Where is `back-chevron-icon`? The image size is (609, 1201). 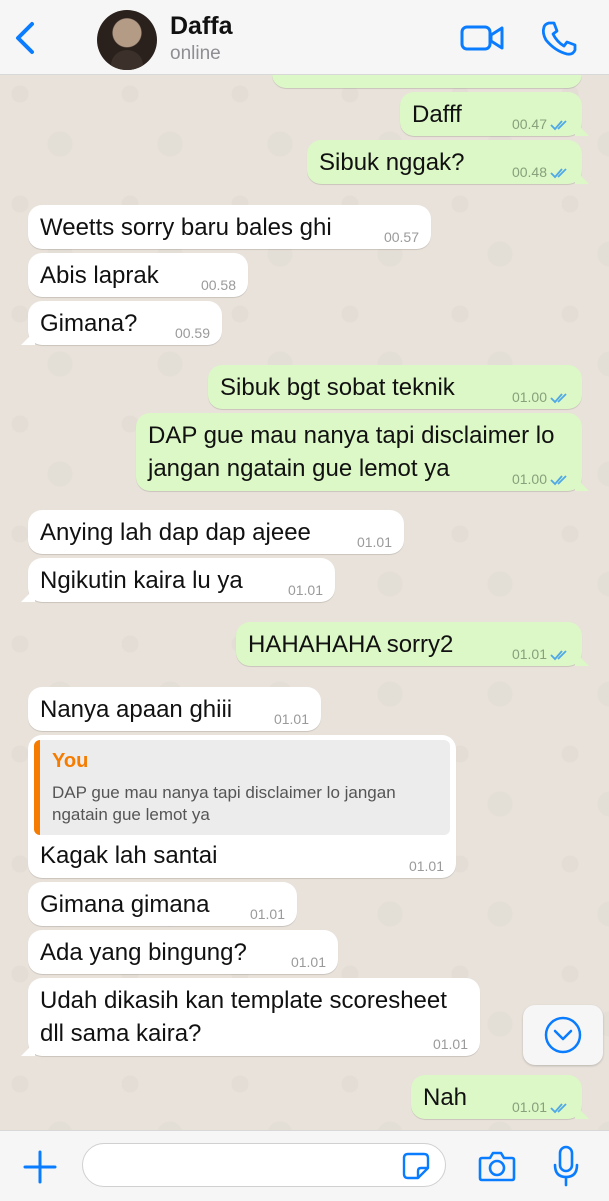
back-chevron-icon is located at coordinates (25, 38).